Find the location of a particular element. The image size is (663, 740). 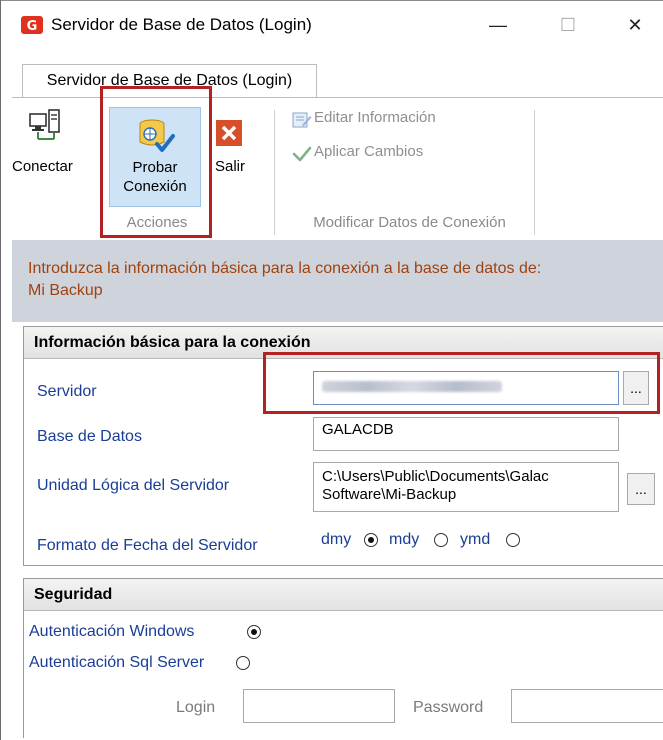

exit-icon is located at coordinates (229, 133).